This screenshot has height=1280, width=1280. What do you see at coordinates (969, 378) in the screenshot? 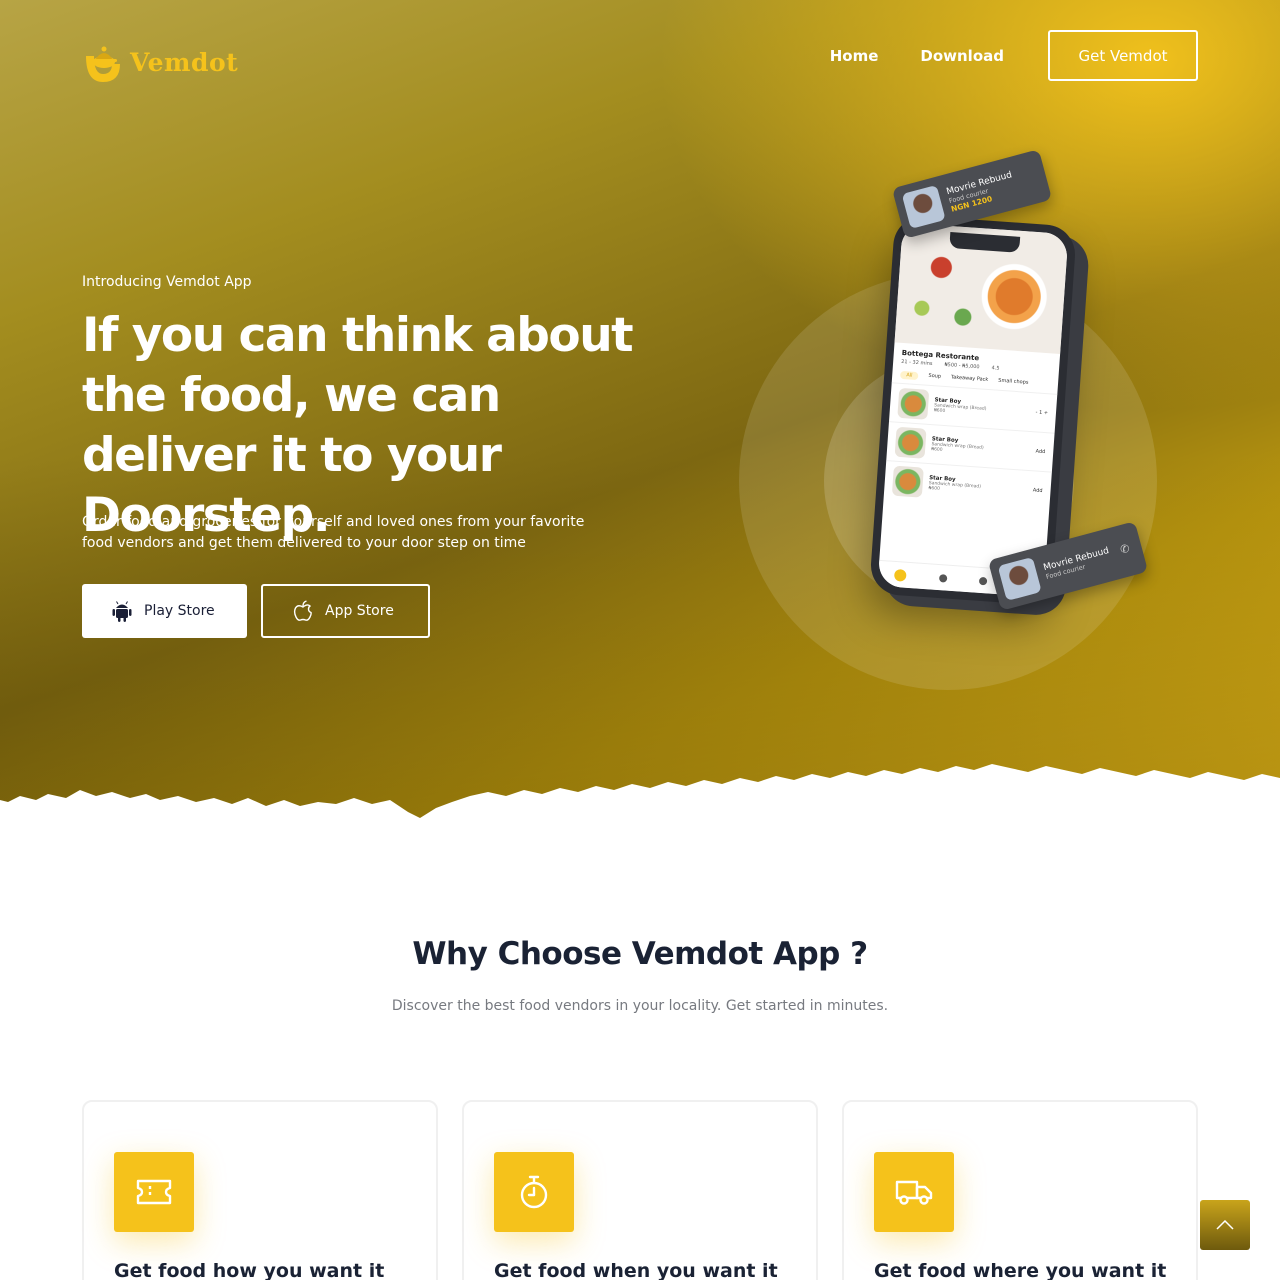
I see `tab-takeaway: Takeaway Pack` at bounding box center [969, 378].